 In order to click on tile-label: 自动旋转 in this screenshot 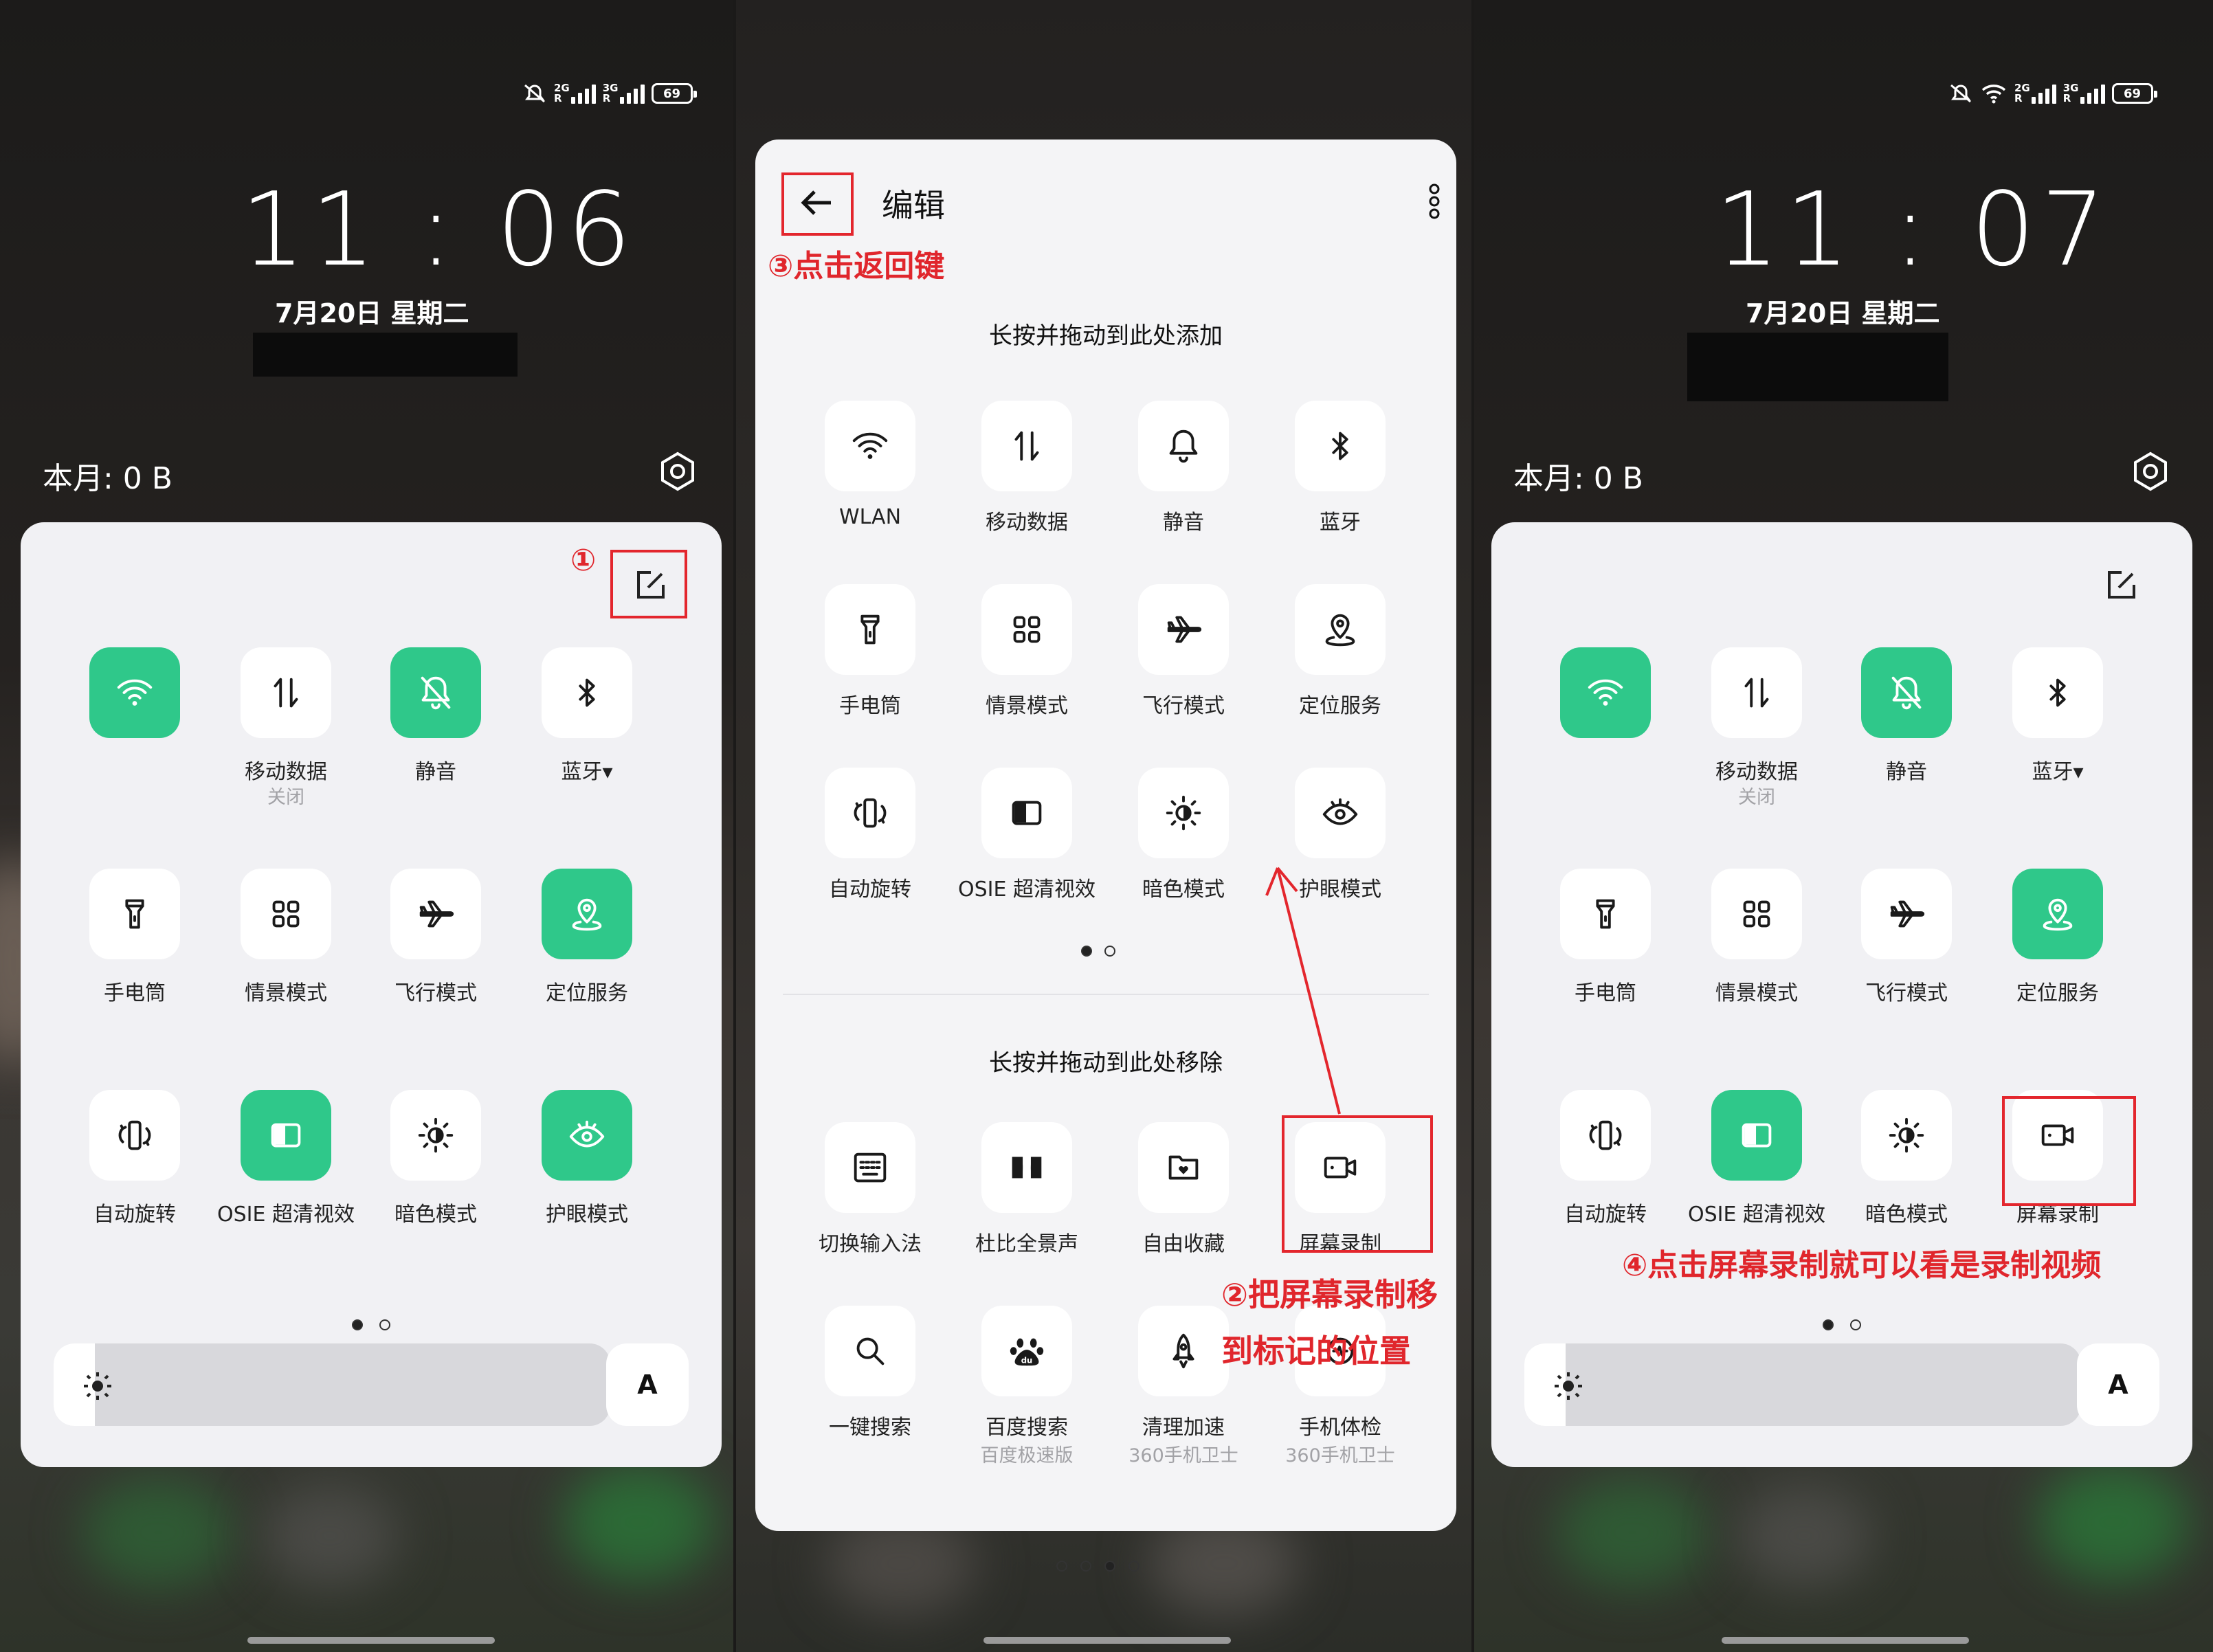, I will do `click(1605, 1215)`.